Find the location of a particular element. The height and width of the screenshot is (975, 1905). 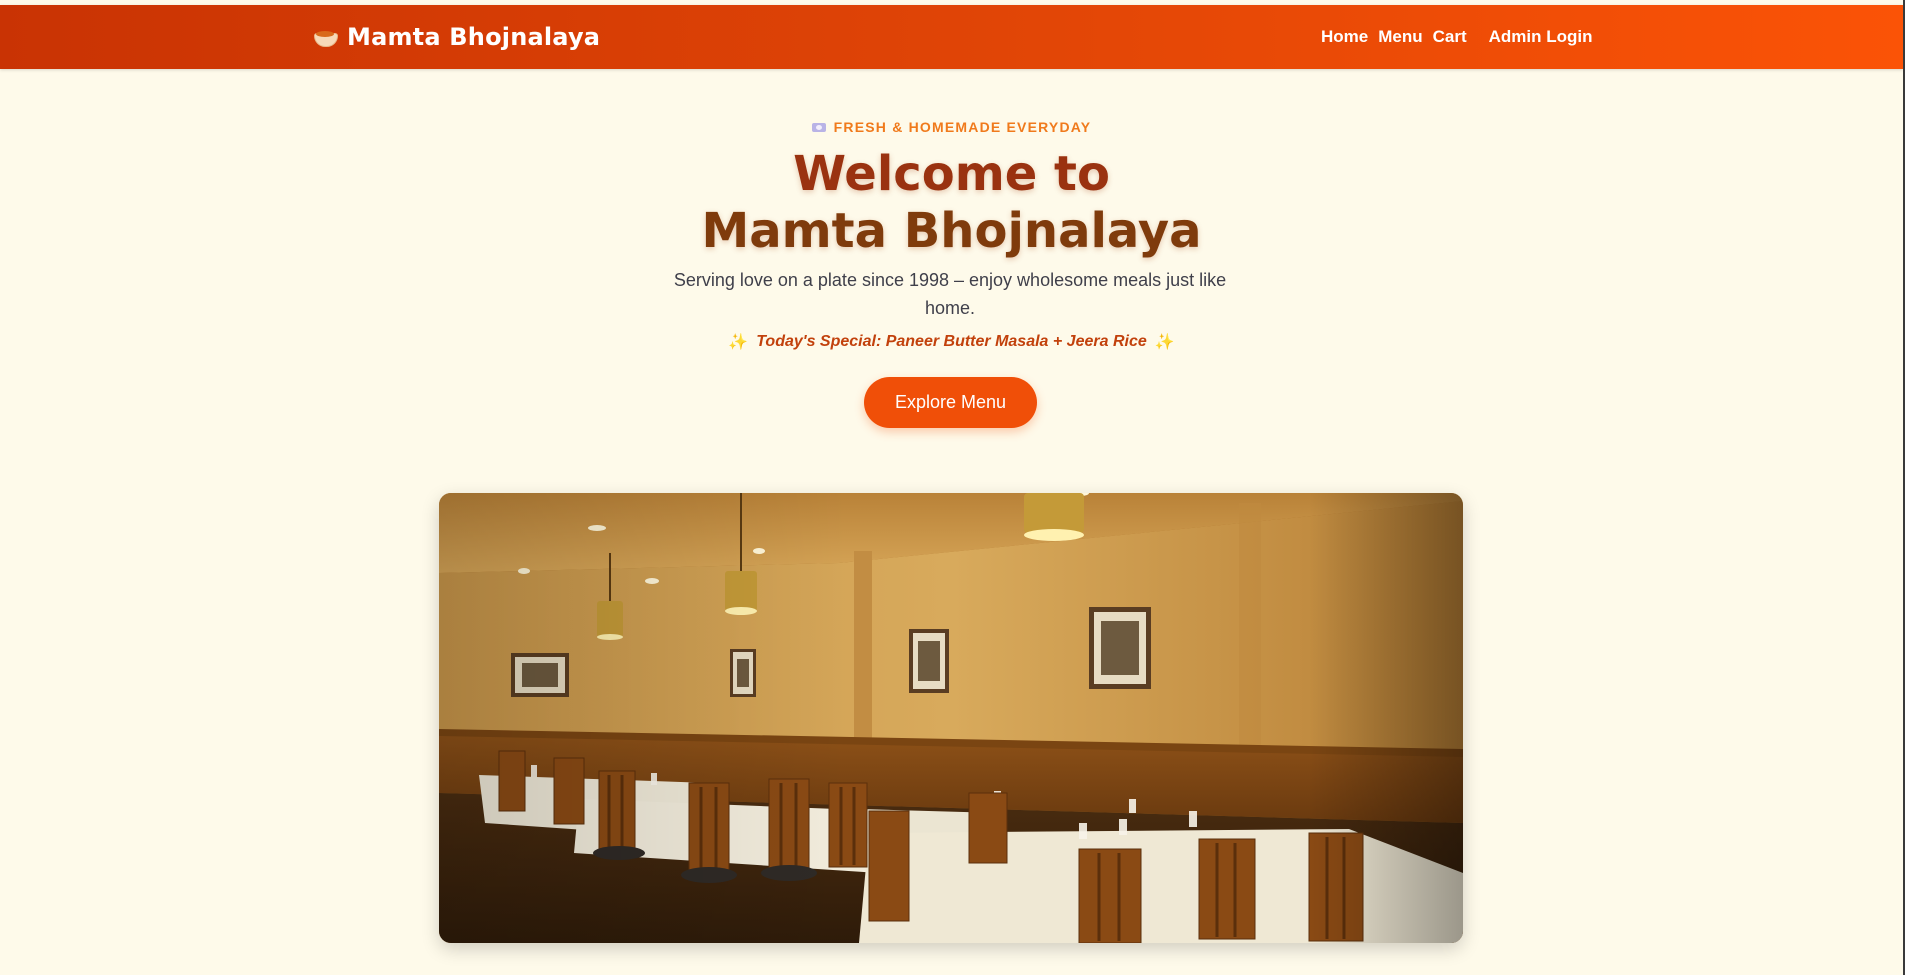

explore-menu-button: Explore Menu is located at coordinates (950, 402).